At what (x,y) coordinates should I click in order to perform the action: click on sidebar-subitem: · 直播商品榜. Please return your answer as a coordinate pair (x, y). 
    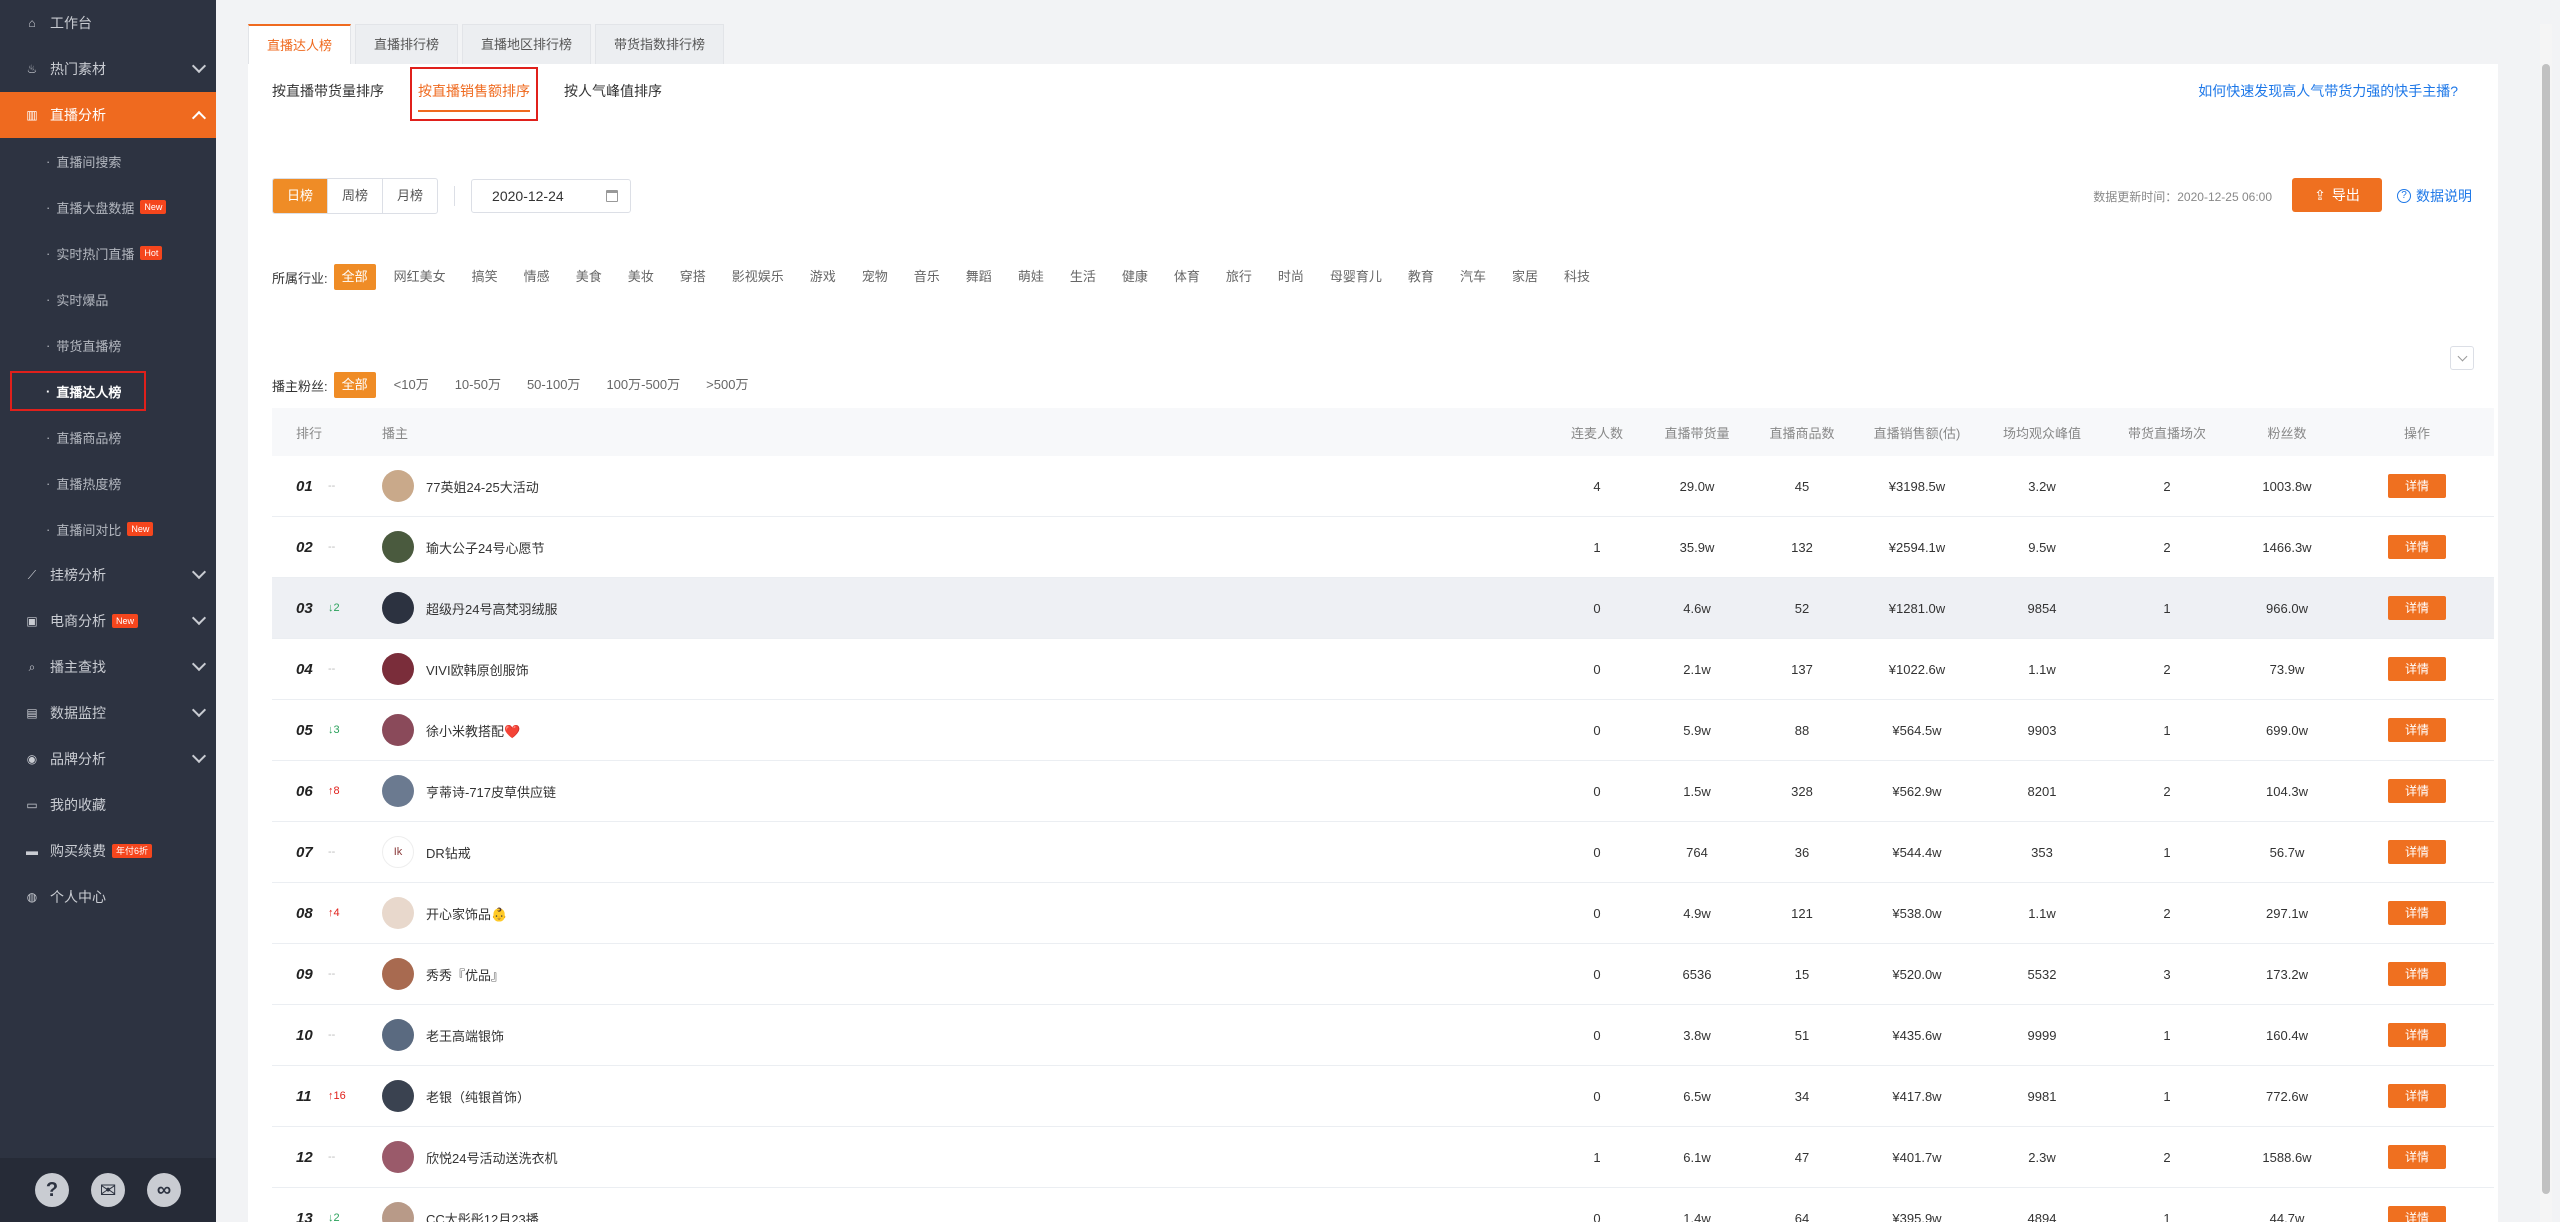
    Looking at the image, I should click on (108, 437).